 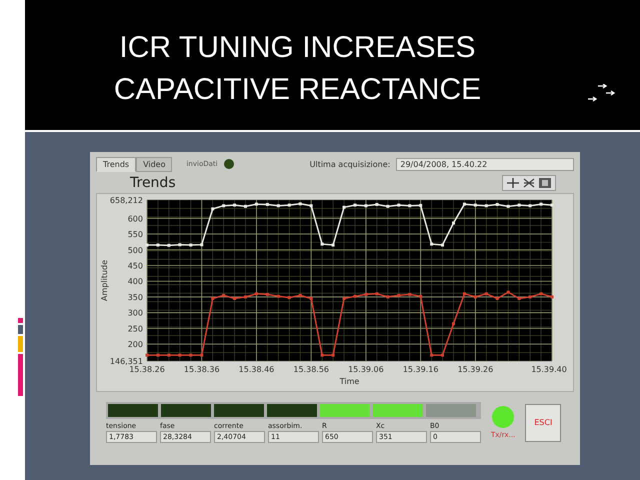 What do you see at coordinates (135, 329) in the screenshot?
I see `y-tick-label: 250` at bounding box center [135, 329].